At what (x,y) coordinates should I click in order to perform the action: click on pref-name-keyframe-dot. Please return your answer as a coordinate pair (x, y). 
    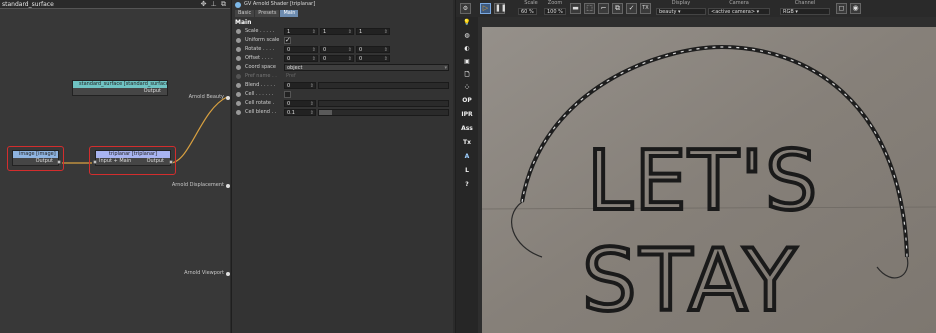
    Looking at the image, I should click on (238, 76).